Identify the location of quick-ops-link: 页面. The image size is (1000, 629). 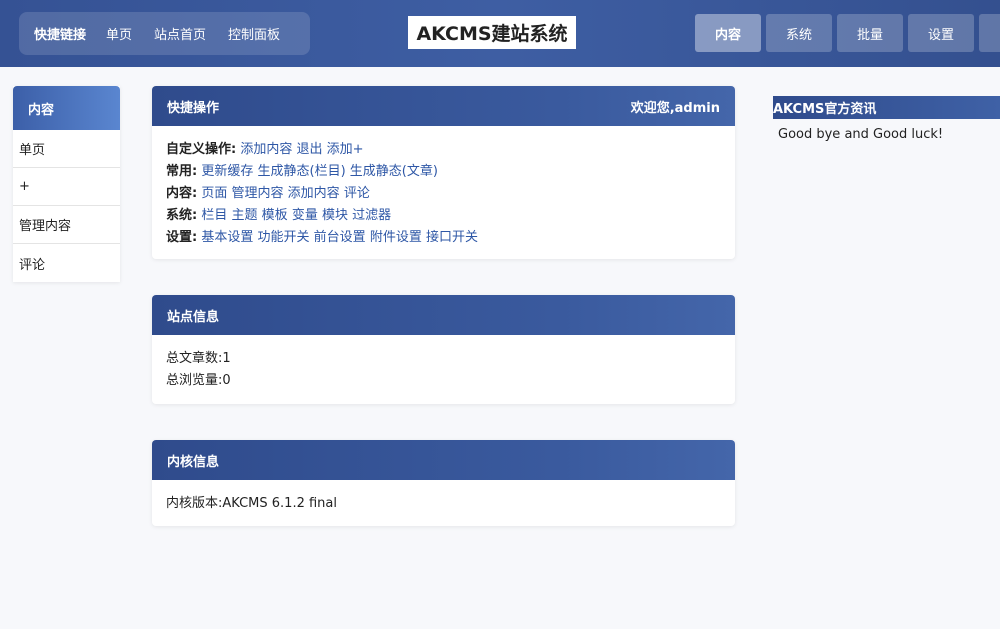
(214, 193).